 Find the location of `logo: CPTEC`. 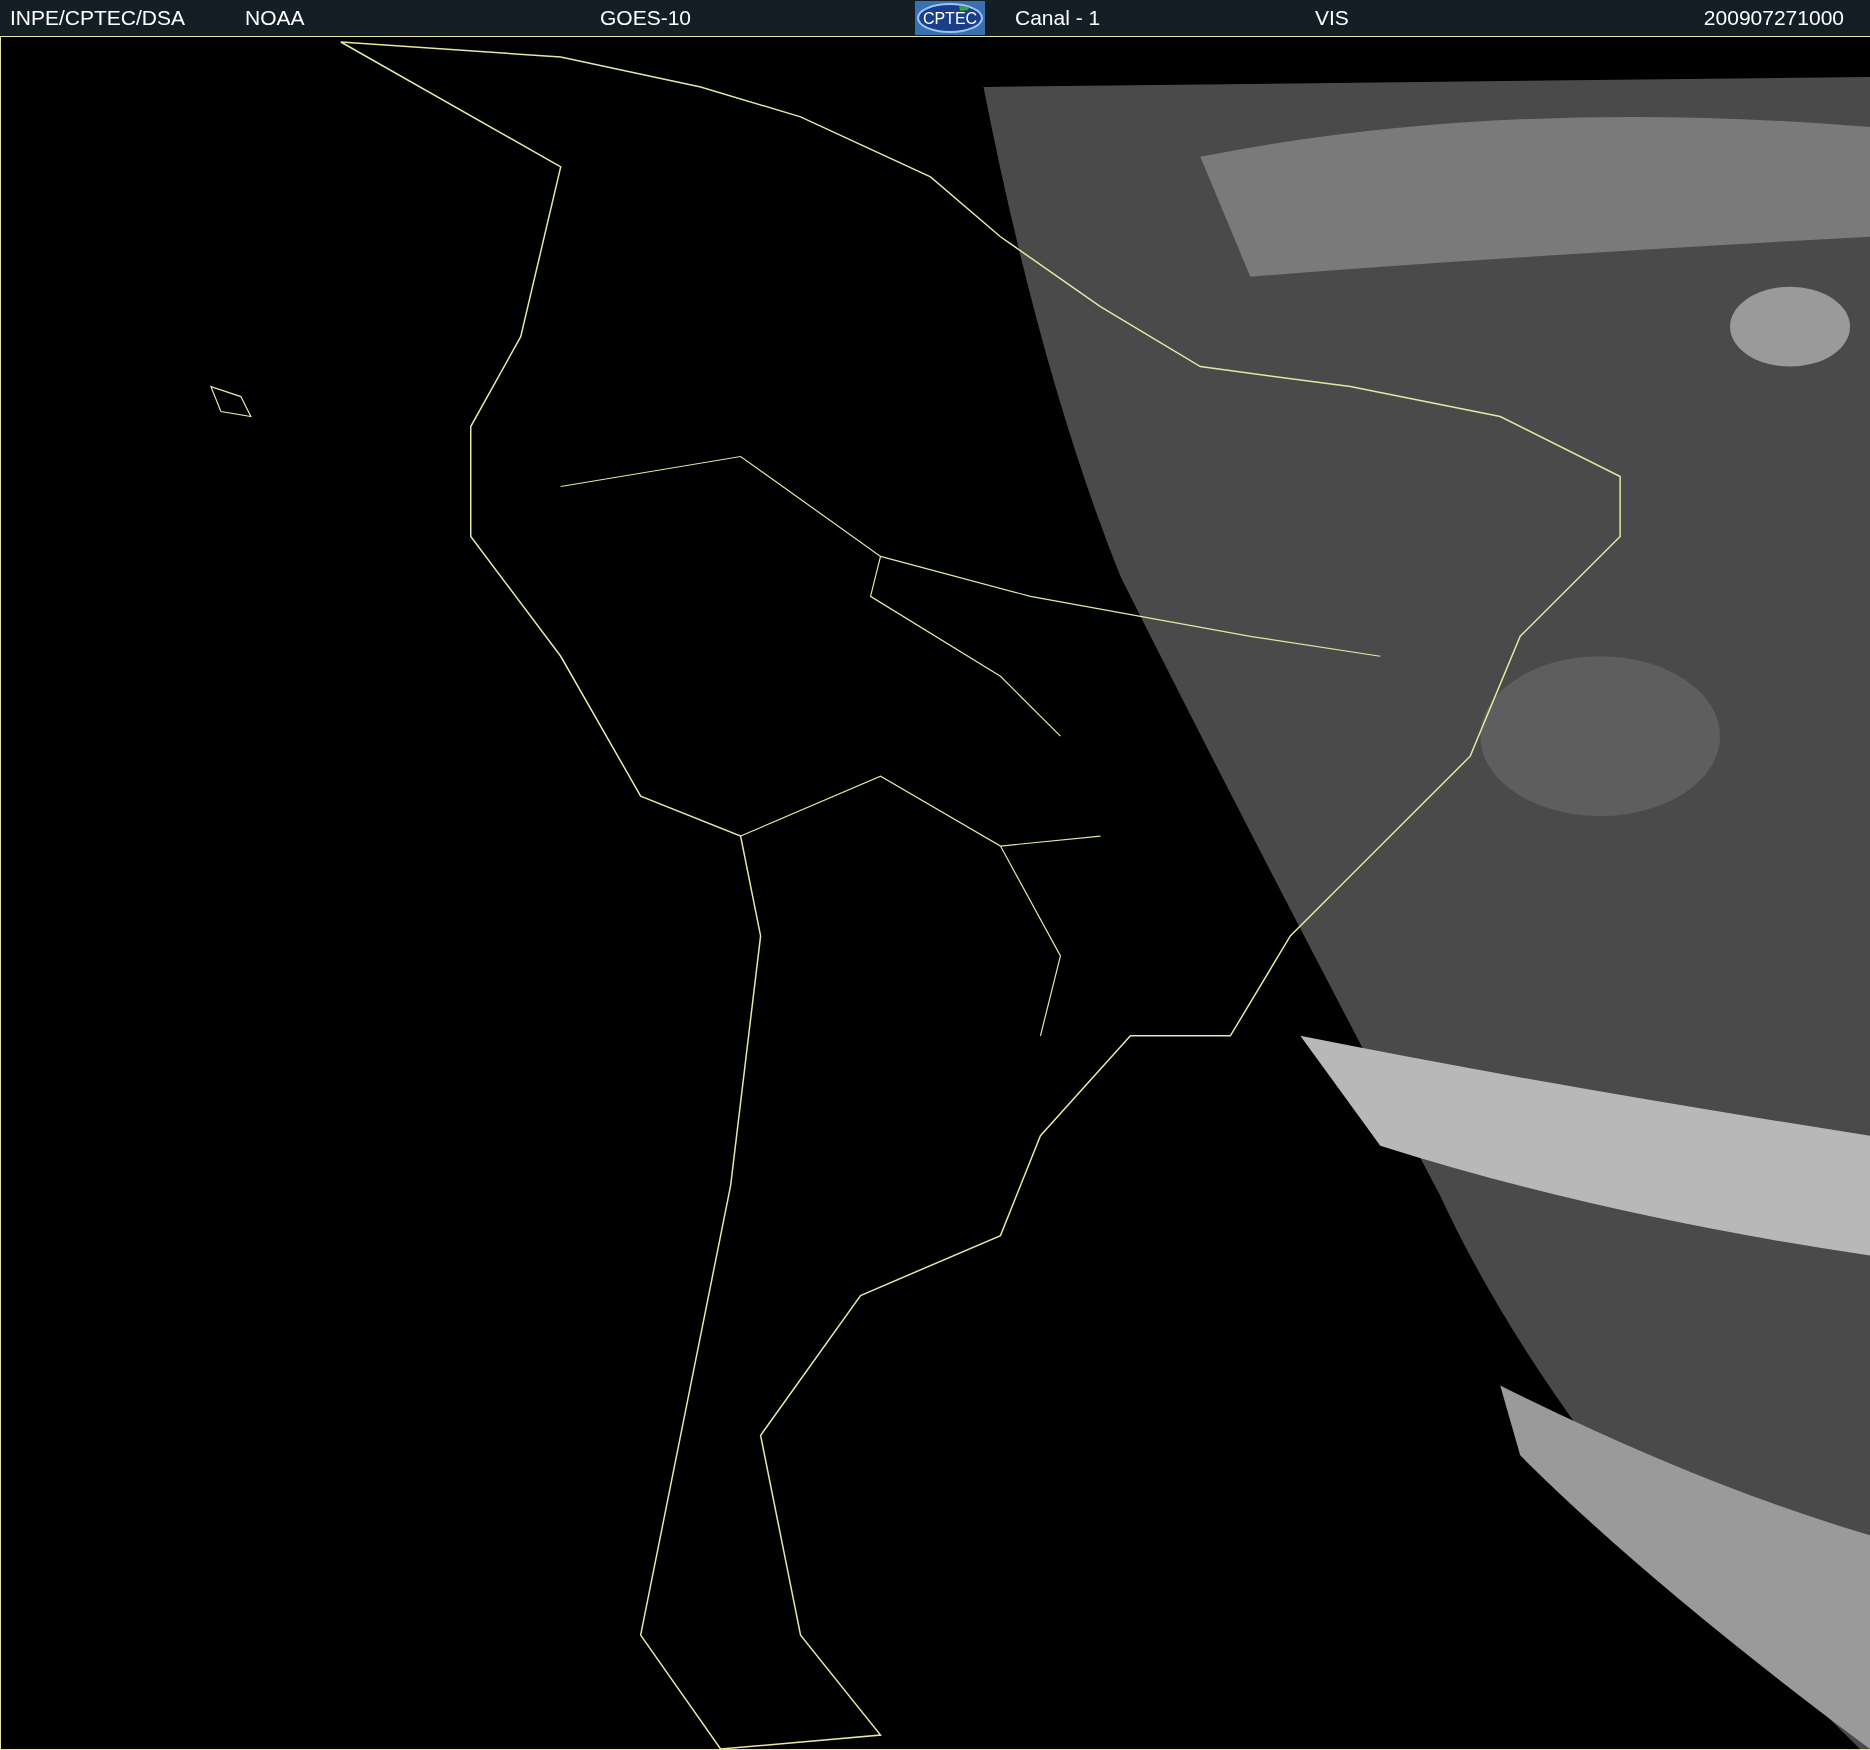

logo: CPTEC is located at coordinates (950, 18).